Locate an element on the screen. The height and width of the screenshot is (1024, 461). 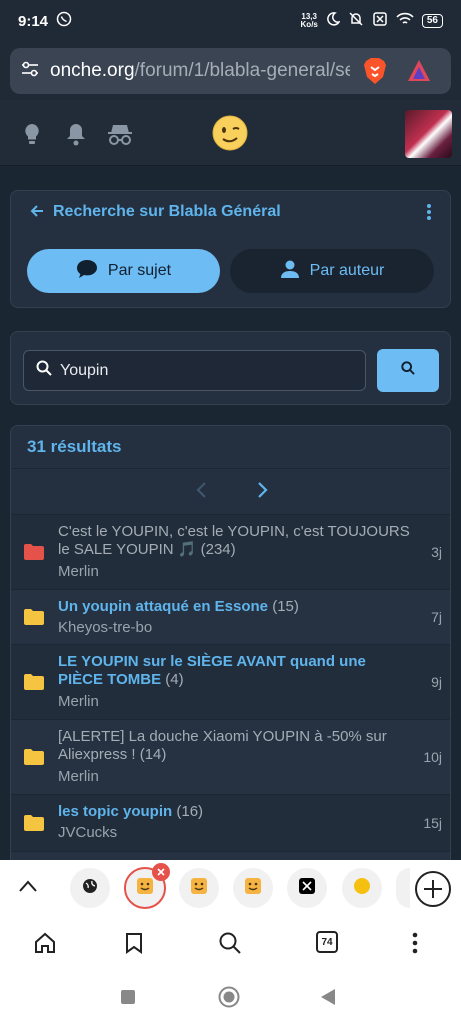
pagination is located at coordinates (230, 491).